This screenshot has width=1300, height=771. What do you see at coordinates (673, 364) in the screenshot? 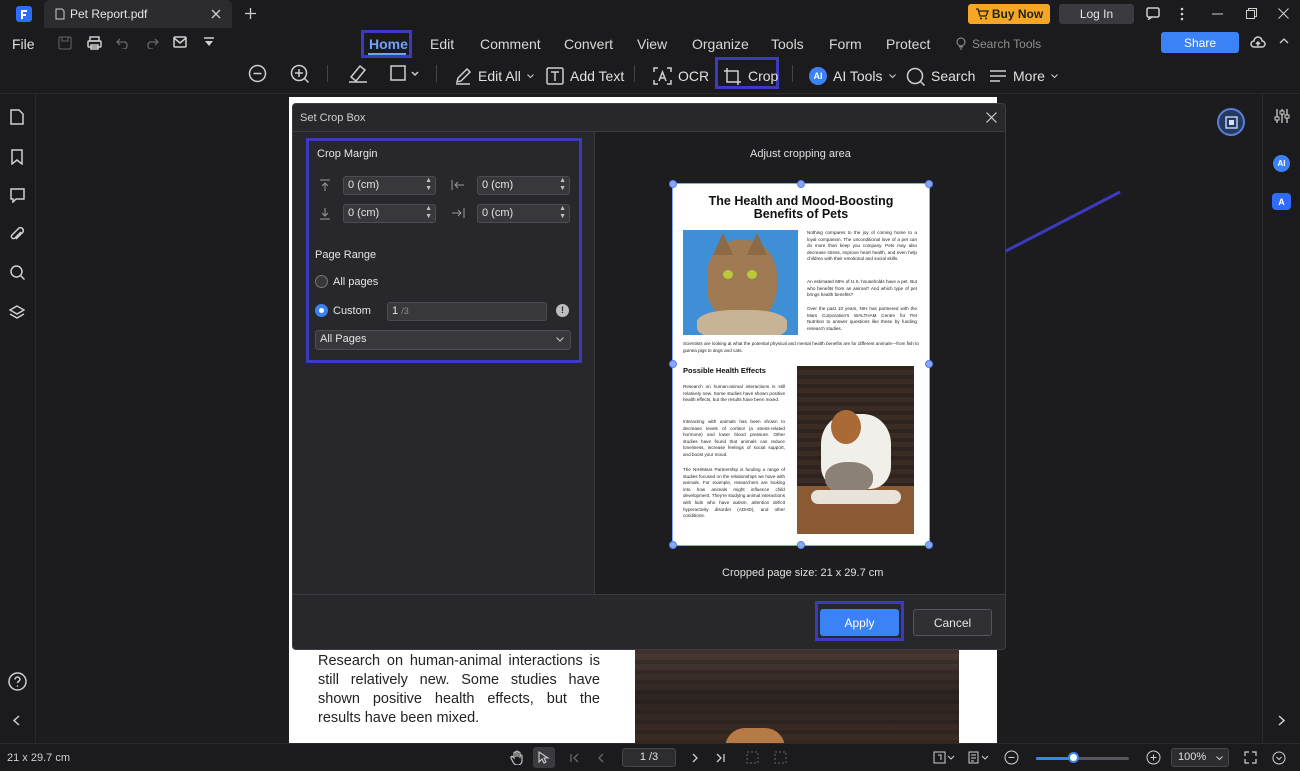
I see `crop-handle-left` at bounding box center [673, 364].